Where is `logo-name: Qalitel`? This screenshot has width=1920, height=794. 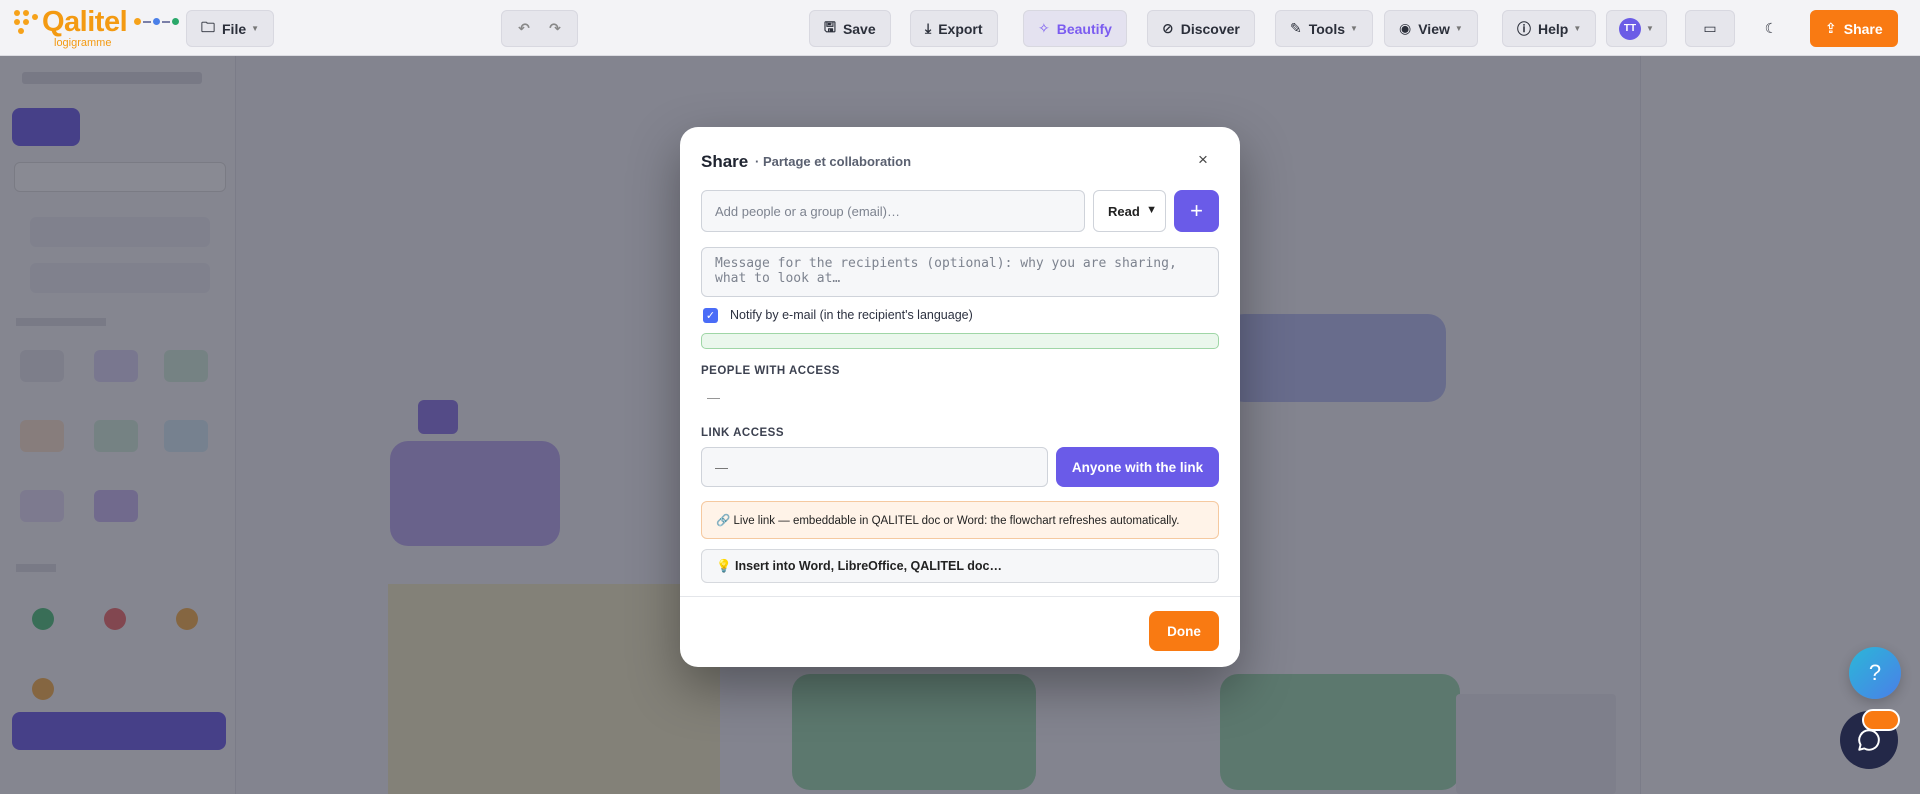
logo-name: Qalitel is located at coordinates (85, 22).